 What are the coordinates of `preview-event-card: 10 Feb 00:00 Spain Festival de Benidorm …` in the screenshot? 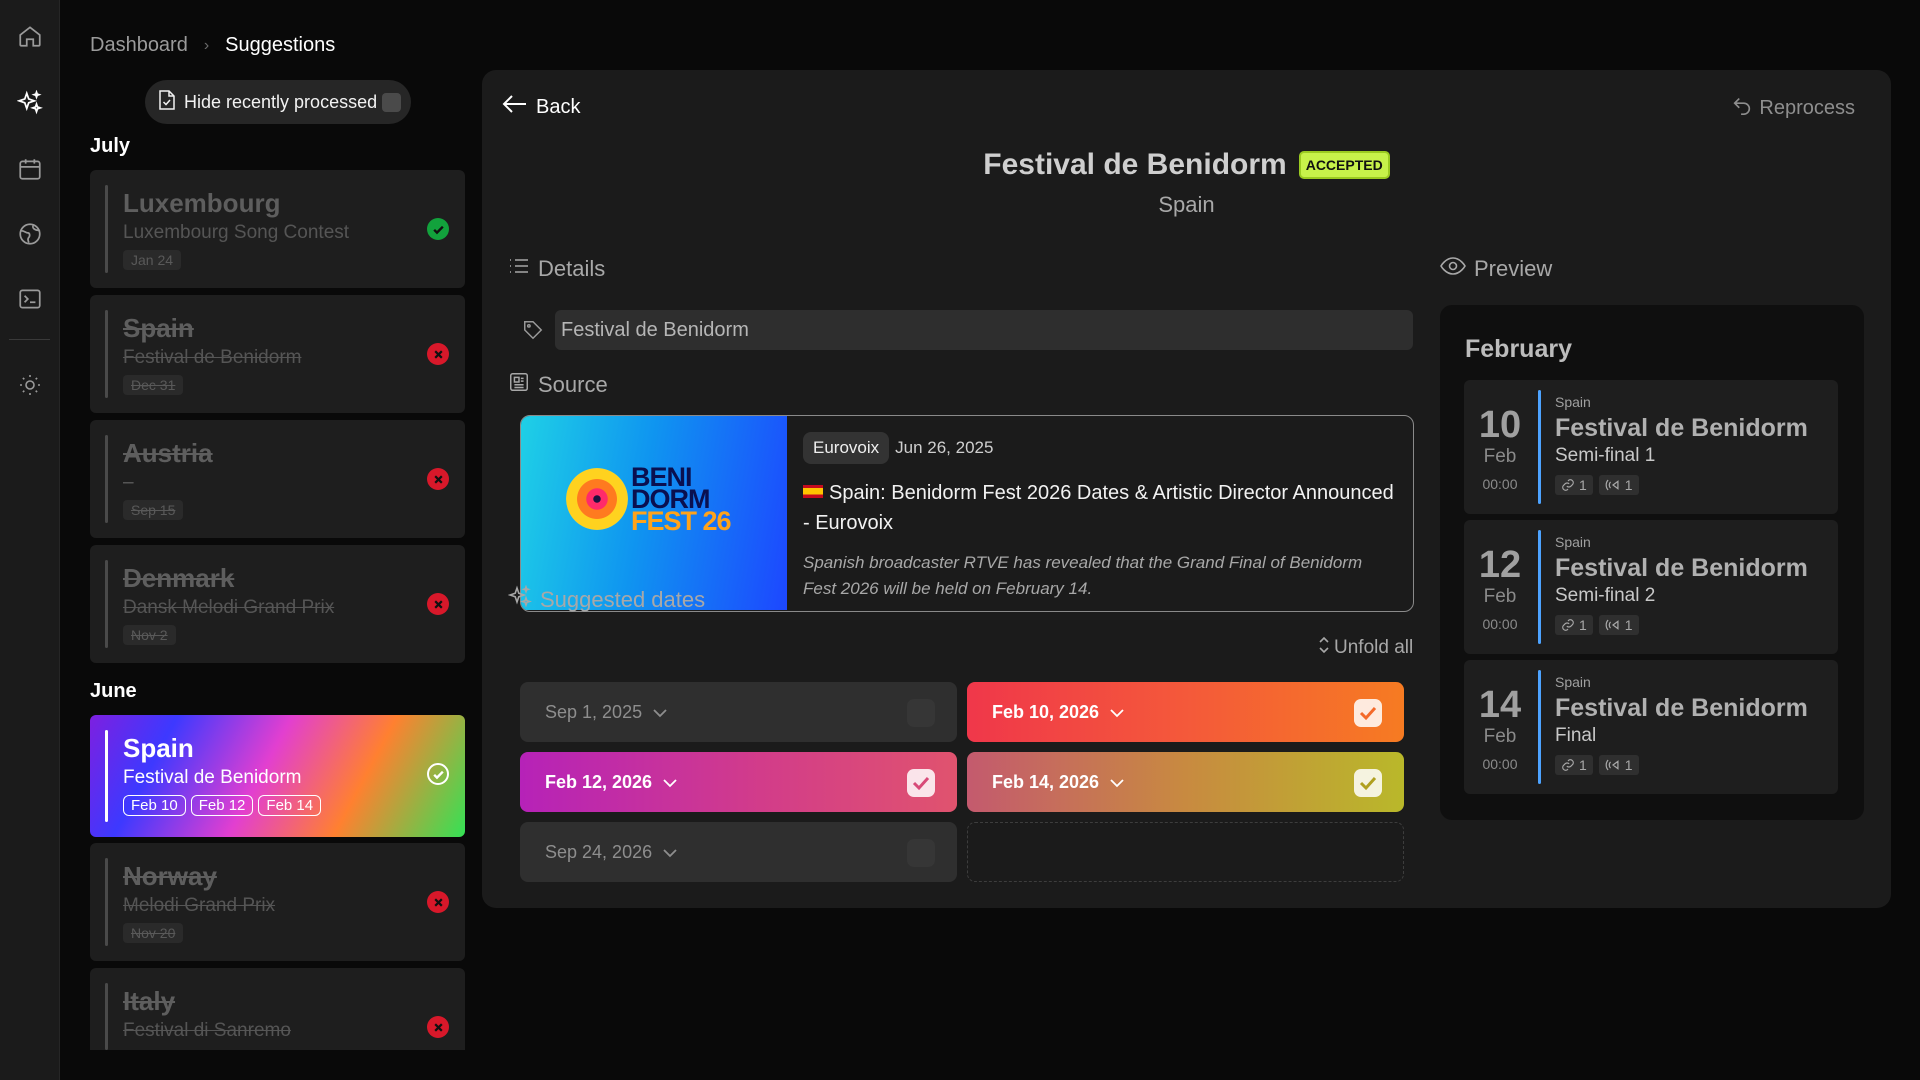 It's located at (1651, 447).